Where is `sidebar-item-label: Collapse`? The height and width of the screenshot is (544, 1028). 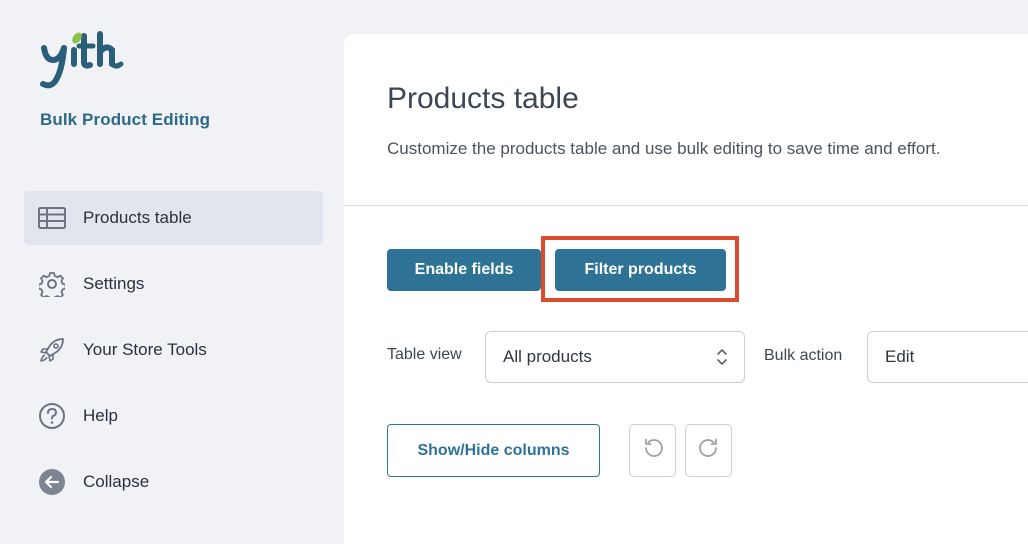
sidebar-item-label: Collapse is located at coordinates (116, 481).